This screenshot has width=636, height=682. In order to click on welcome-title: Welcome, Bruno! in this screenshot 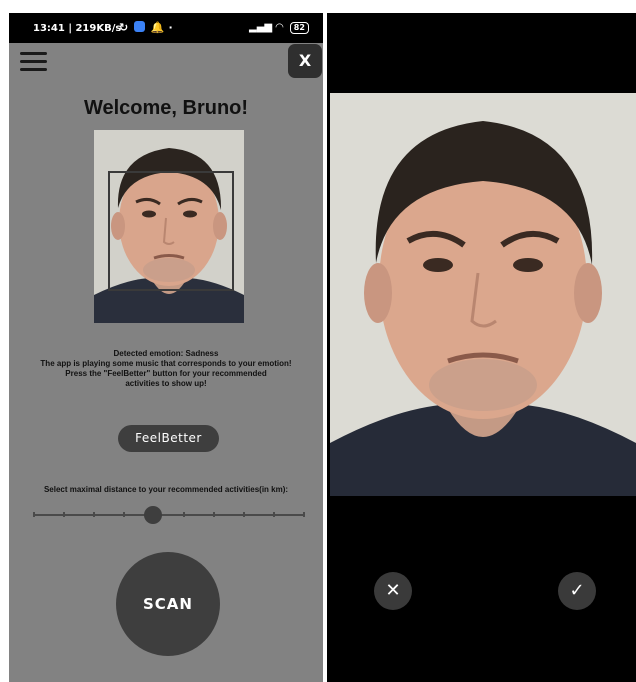, I will do `click(166, 108)`.